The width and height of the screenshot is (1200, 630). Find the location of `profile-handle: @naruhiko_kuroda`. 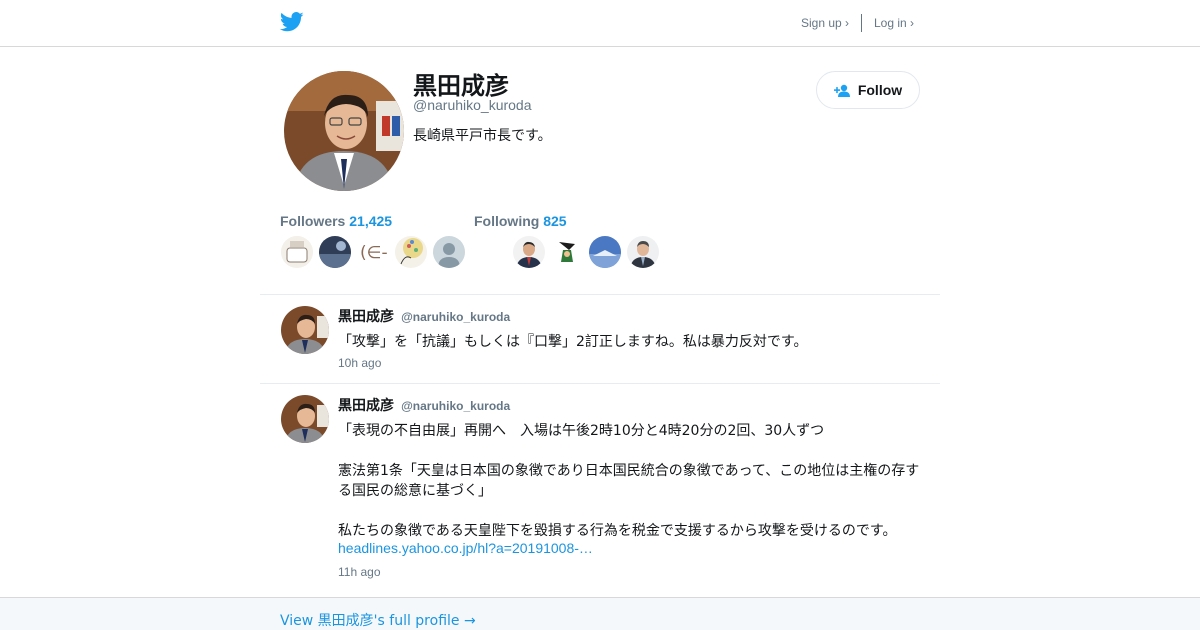

profile-handle: @naruhiko_kuroda is located at coordinates (472, 105).